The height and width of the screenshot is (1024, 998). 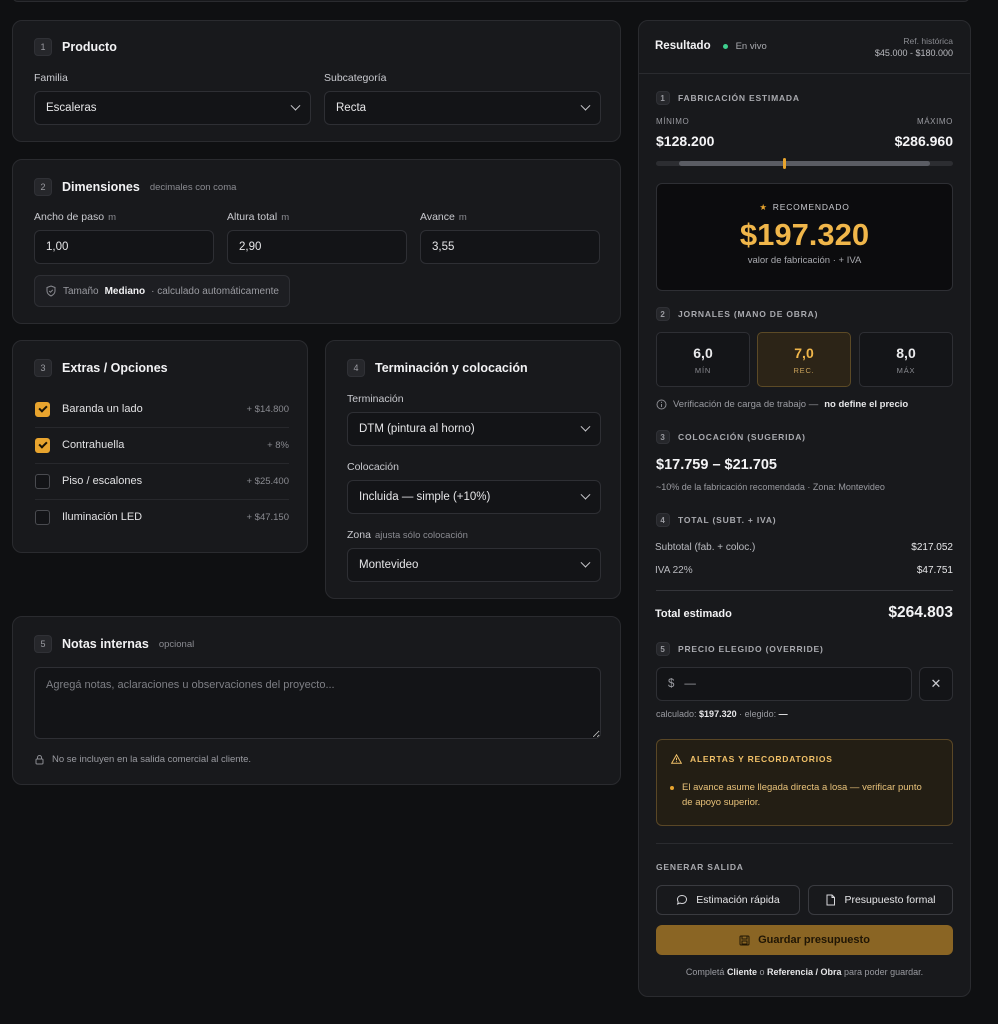 What do you see at coordinates (804, 940) in the screenshot?
I see `guardar-button: Guardar presupuesto` at bounding box center [804, 940].